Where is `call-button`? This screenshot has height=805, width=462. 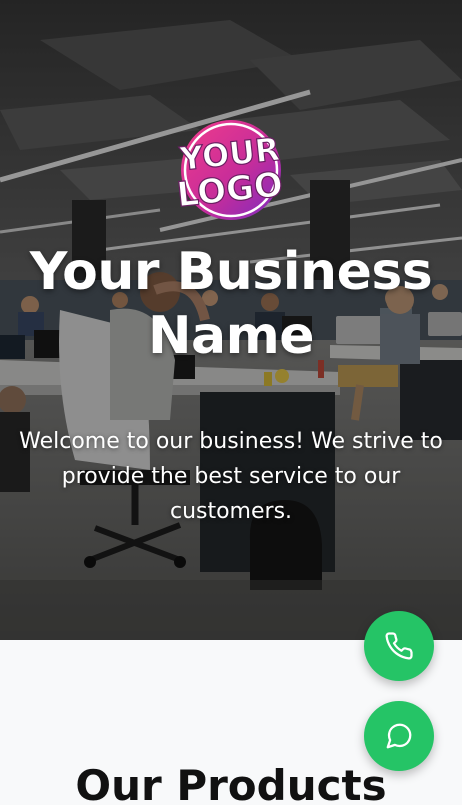 call-button is located at coordinates (399, 646).